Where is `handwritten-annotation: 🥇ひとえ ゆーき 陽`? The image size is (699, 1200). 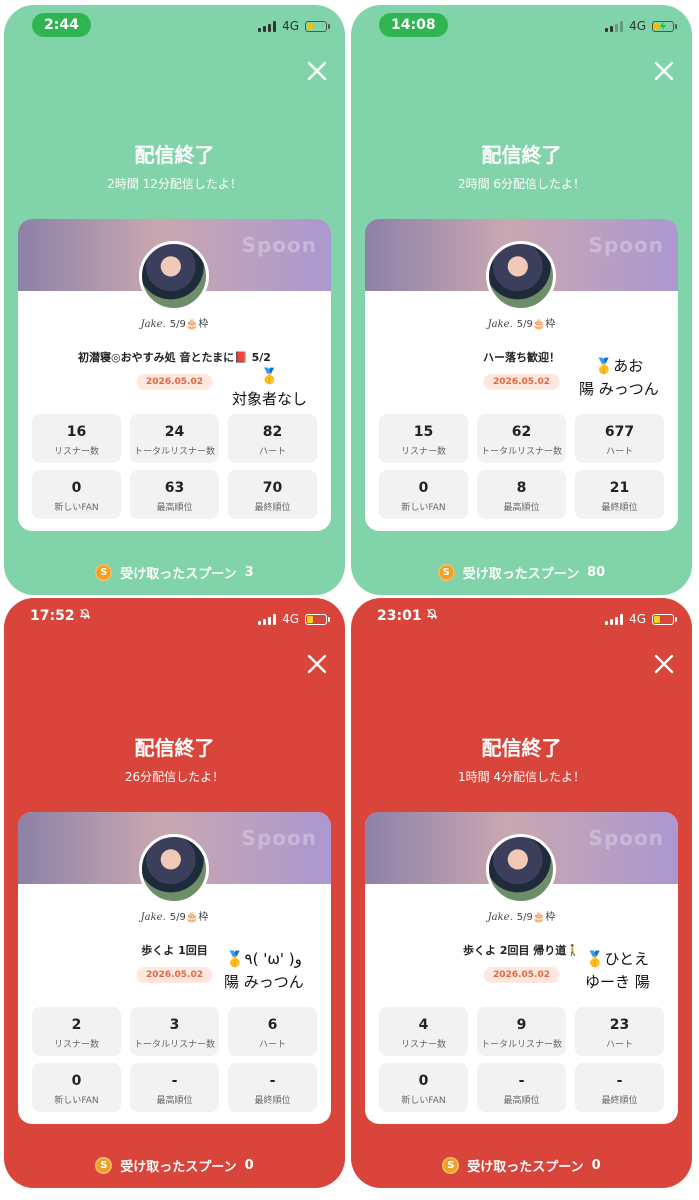 handwritten-annotation: 🥇ひとえ ゆーき 陽 is located at coordinates (617, 971).